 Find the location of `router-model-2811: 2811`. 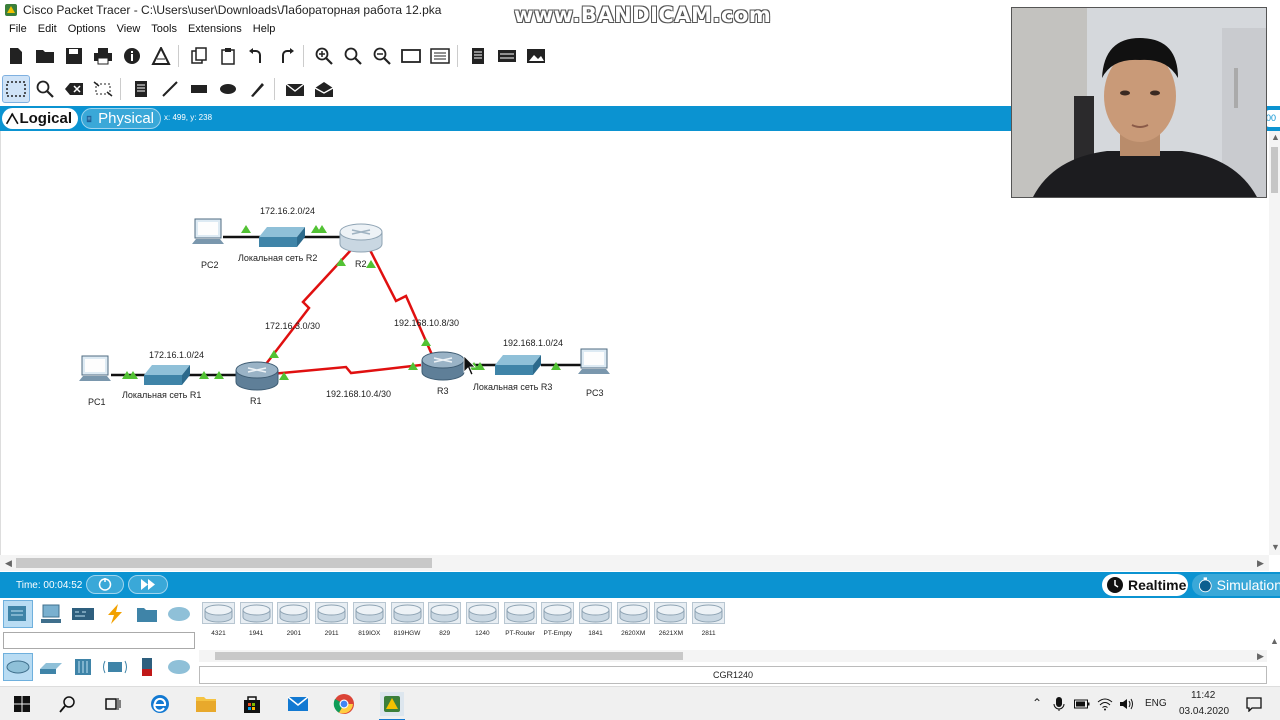

router-model-2811: 2811 is located at coordinates (708, 619).